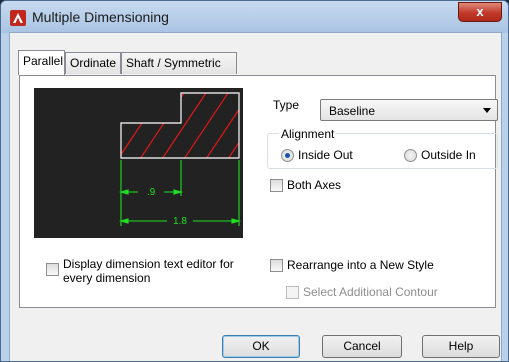  I want to click on ok-button: OK, so click(261, 346).